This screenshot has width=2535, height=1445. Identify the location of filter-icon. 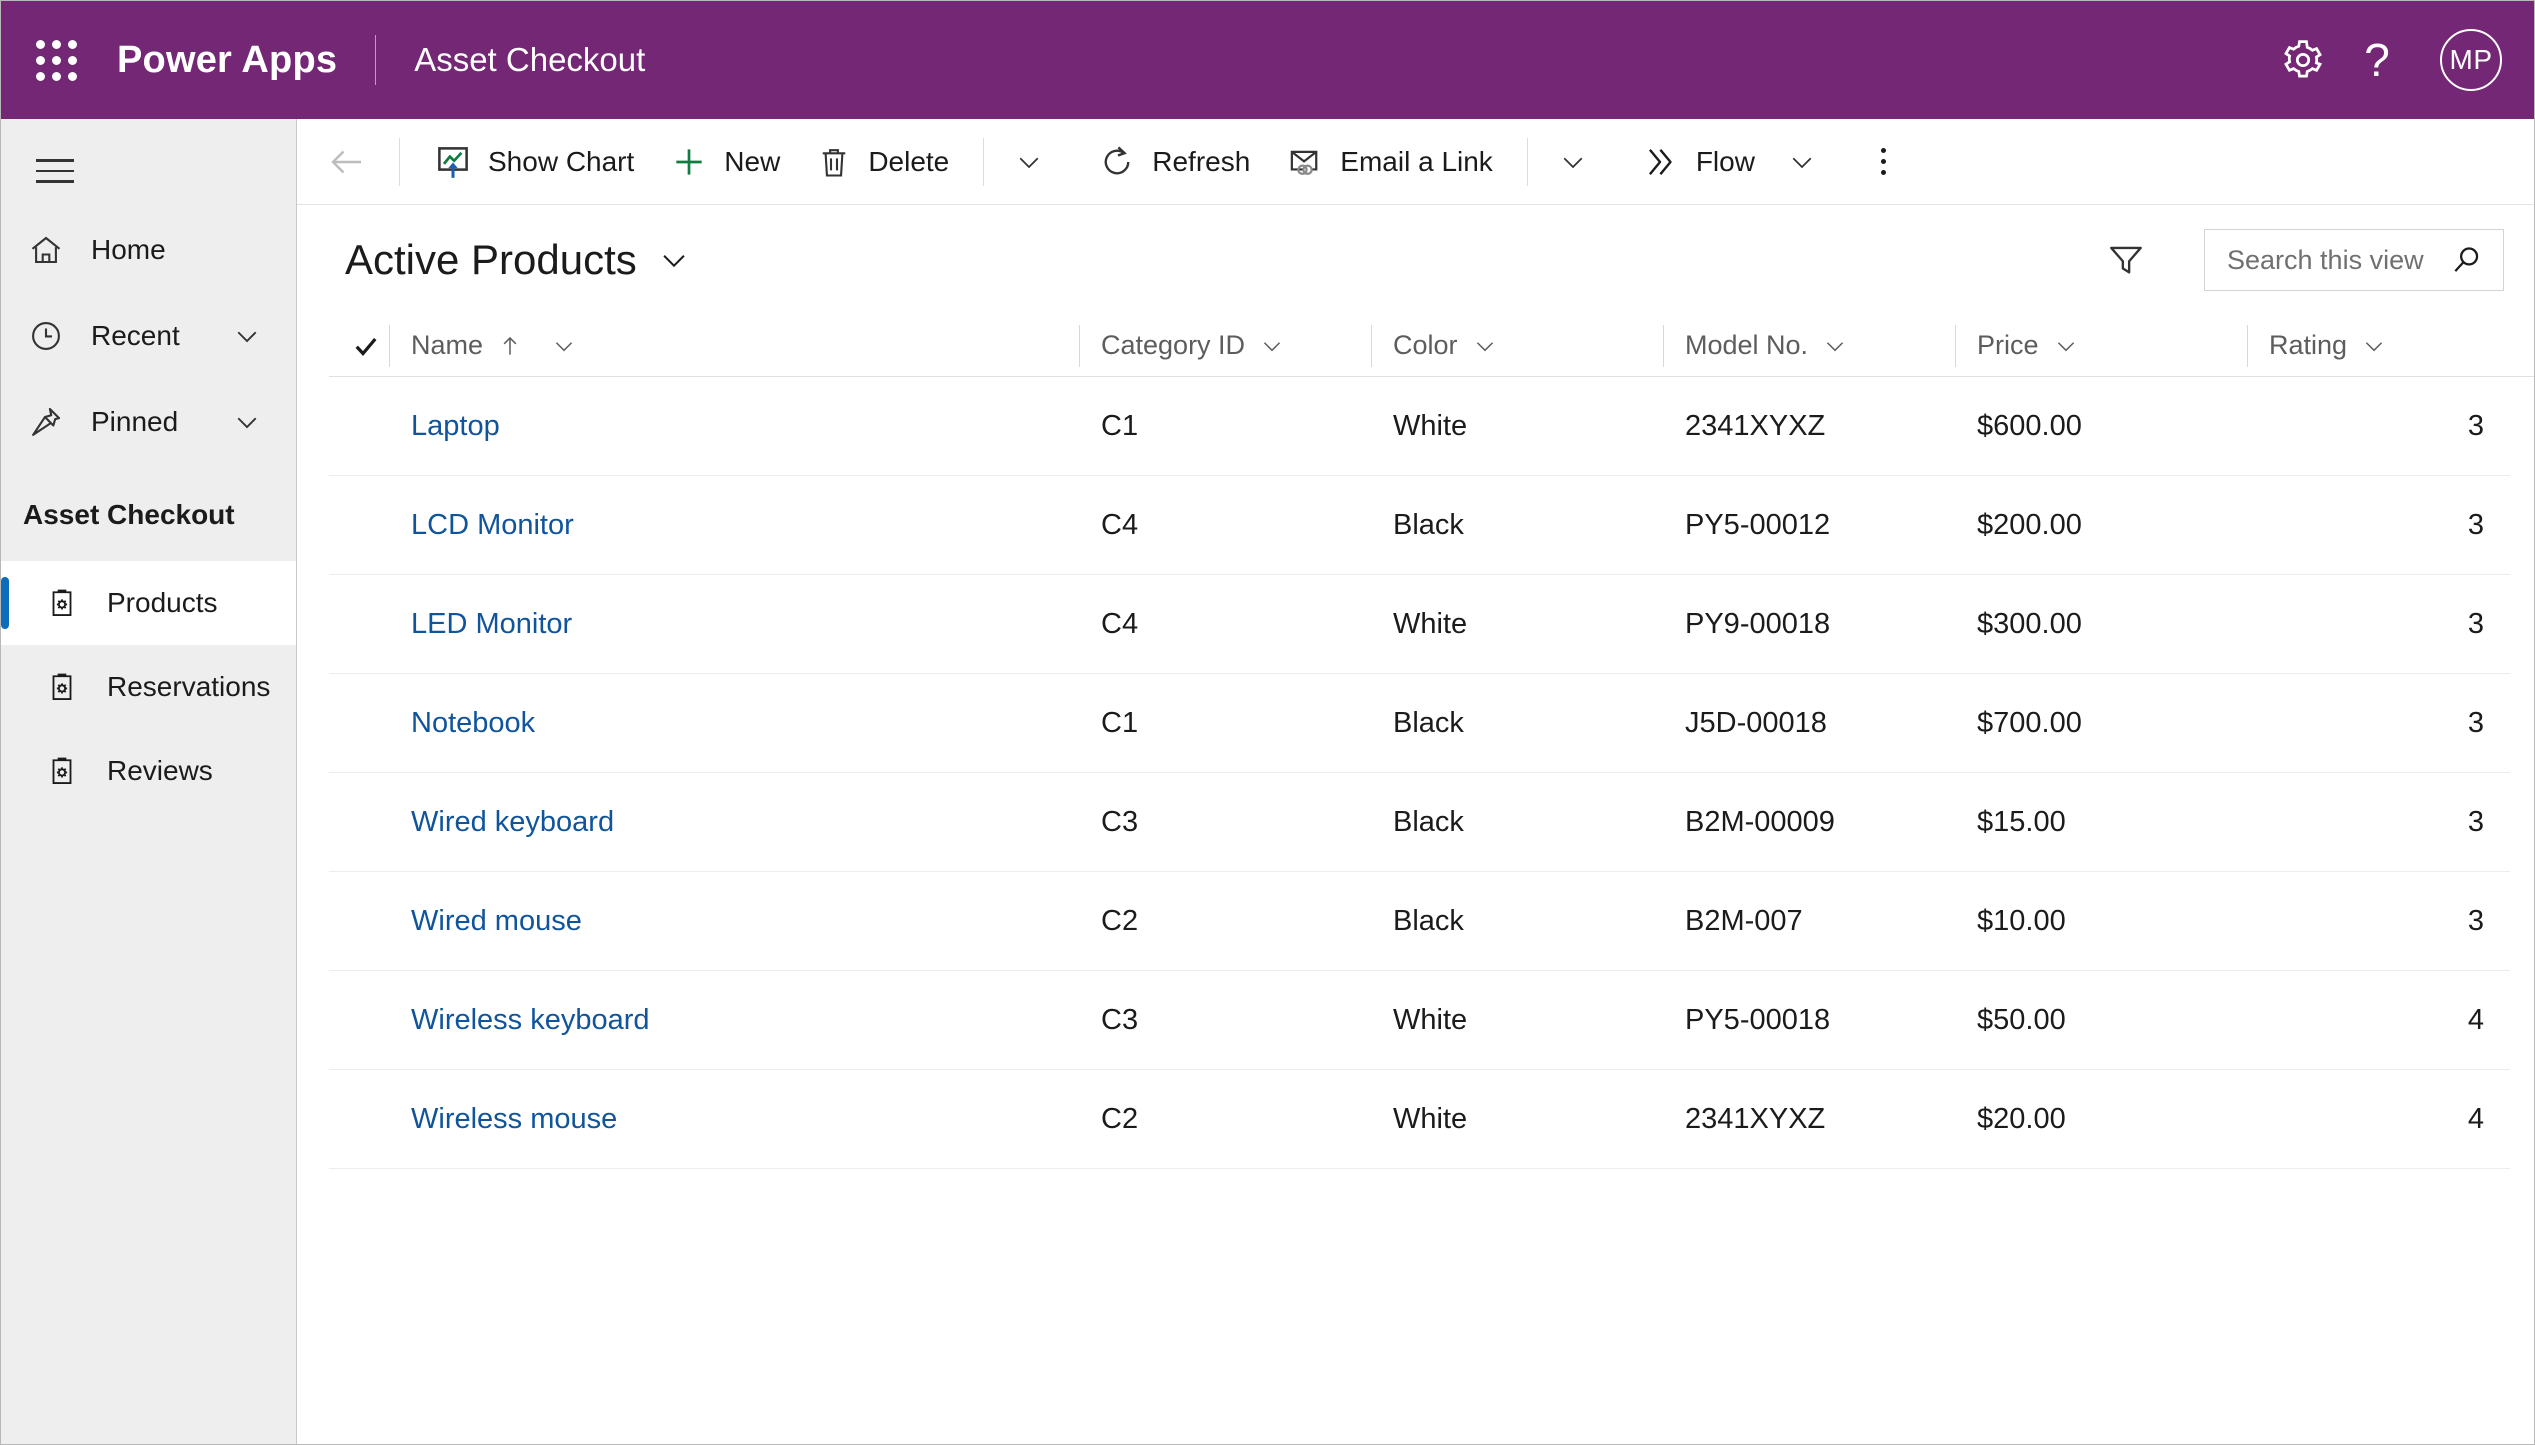
(2126, 260).